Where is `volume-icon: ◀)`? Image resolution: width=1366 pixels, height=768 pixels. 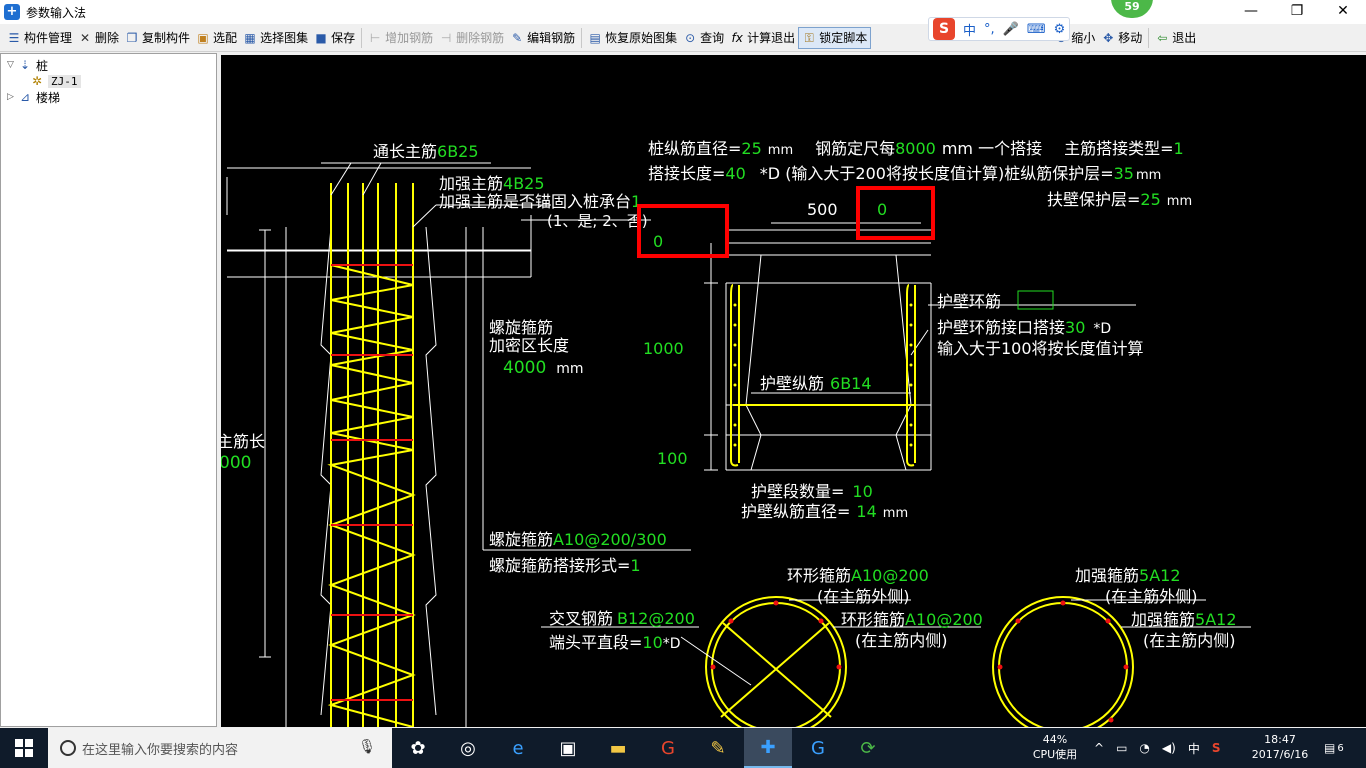 volume-icon: ◀) is located at coordinates (1169, 748).